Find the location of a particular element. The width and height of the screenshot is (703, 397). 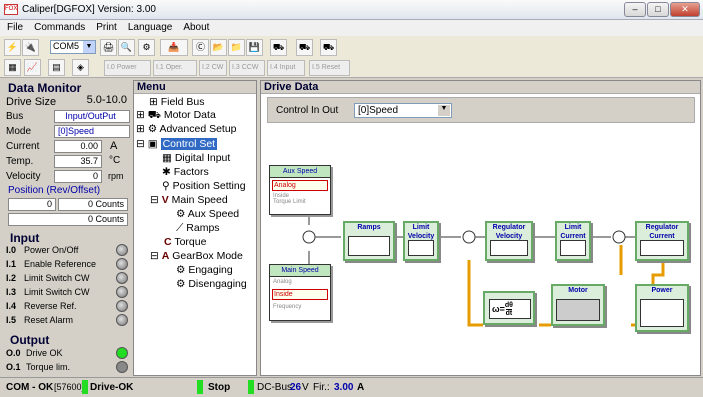

preview-icon: 🔍 is located at coordinates (126, 47).